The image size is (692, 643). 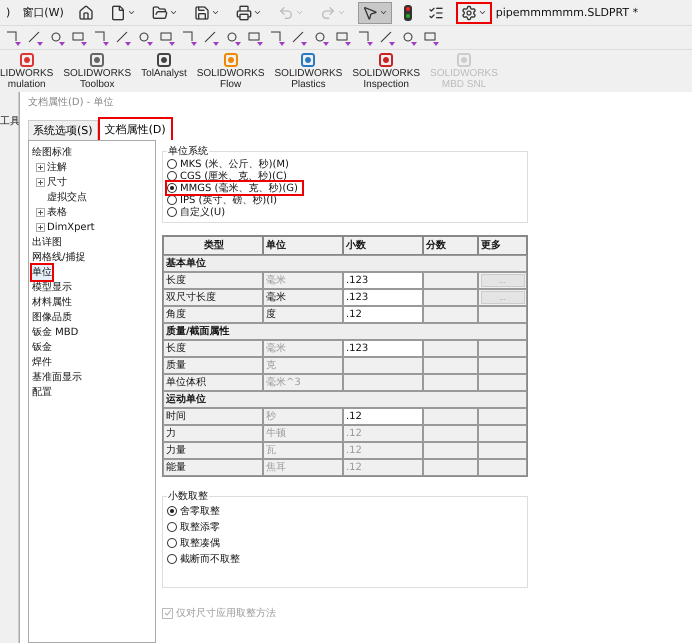 I want to click on select-button, so click(x=375, y=13).